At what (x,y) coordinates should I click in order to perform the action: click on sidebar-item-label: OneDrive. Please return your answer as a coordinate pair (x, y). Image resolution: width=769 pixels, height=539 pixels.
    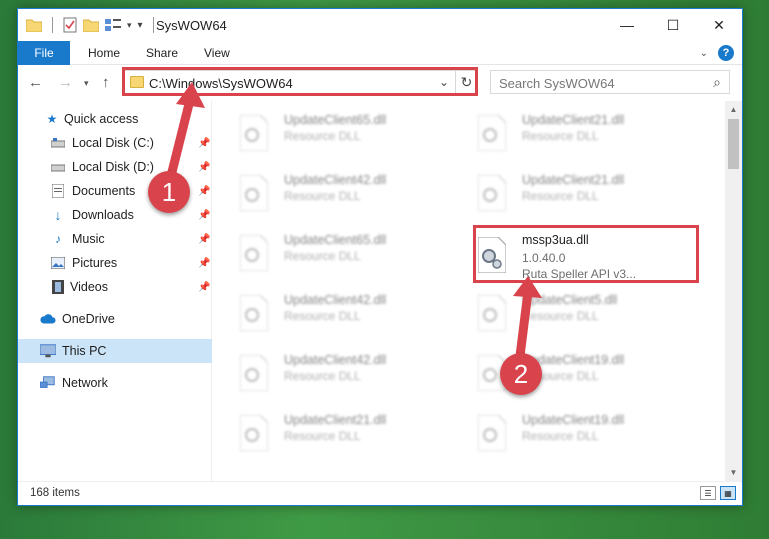
    Looking at the image, I should click on (88, 319).